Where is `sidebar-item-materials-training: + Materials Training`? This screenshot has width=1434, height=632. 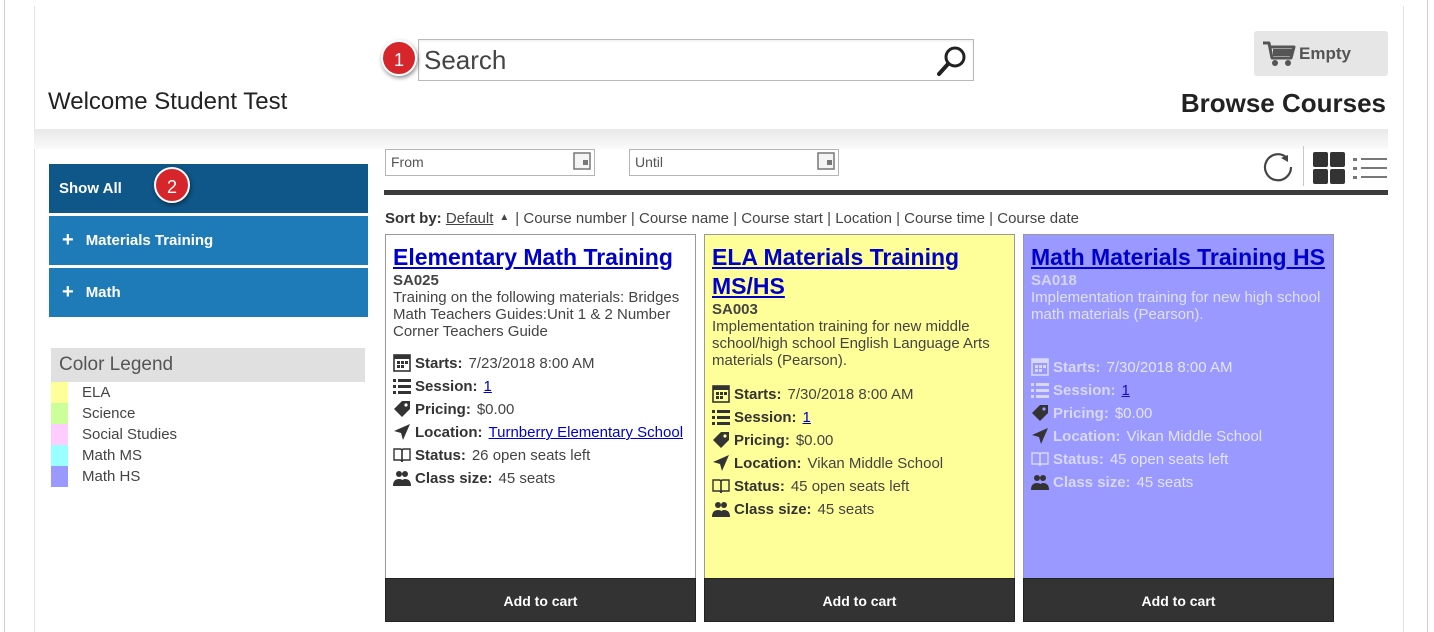
sidebar-item-materials-training: + Materials Training is located at coordinates (208, 240).